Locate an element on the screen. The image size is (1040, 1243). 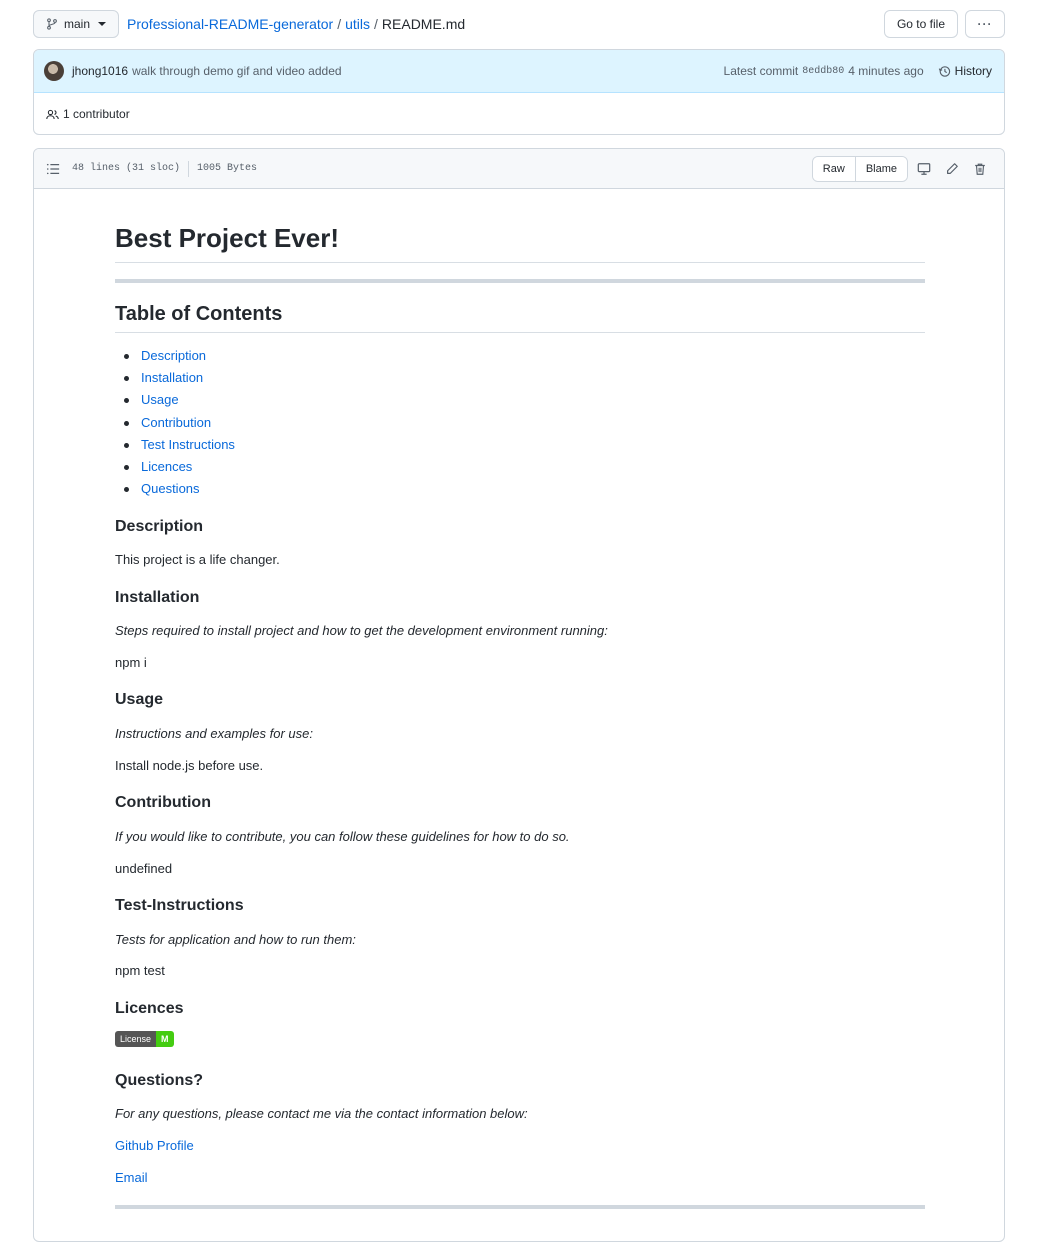
history-label: History is located at coordinates (973, 71).